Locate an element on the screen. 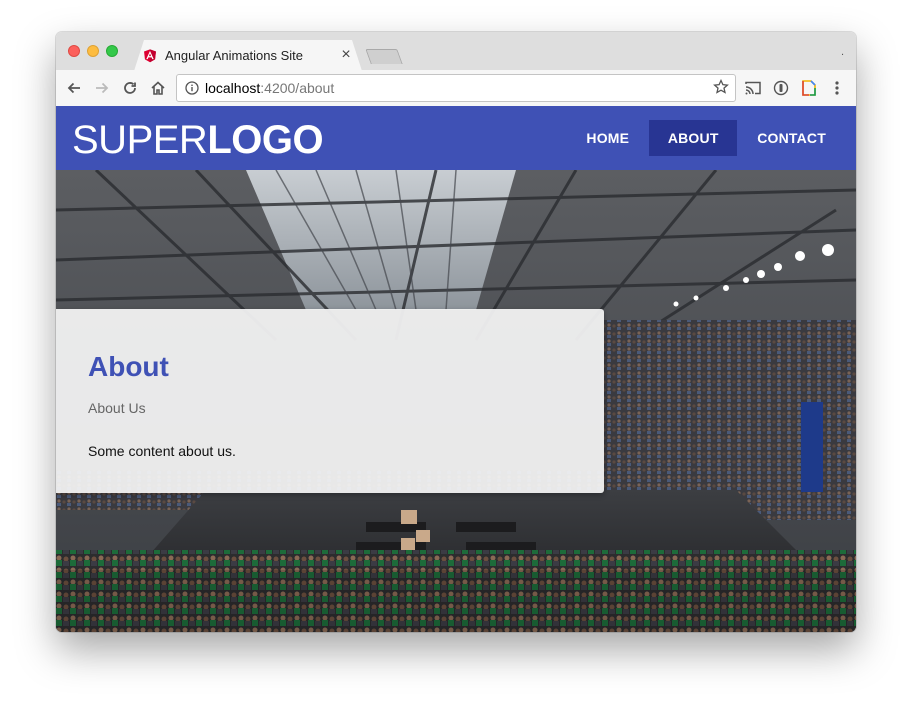  nav-home-link: HOME is located at coordinates (607, 138).